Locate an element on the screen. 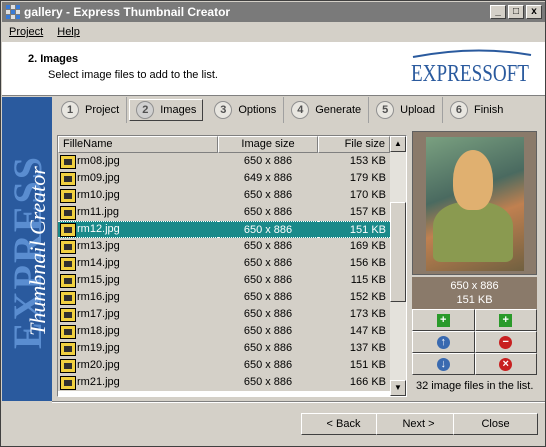 This screenshot has width=546, height=447. menu-bar: Project Help is located at coordinates (44, 32).